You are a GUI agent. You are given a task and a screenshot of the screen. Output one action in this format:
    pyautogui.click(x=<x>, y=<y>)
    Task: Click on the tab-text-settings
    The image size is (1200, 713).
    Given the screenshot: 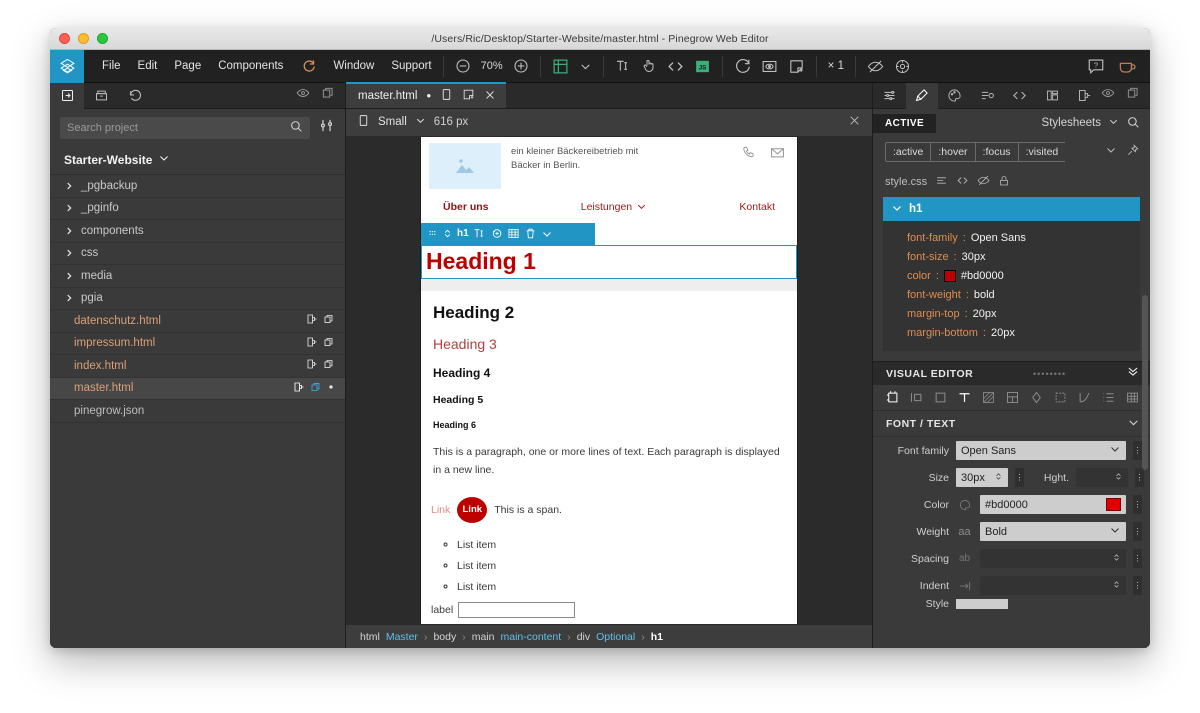 What is the action you would take?
    pyautogui.click(x=987, y=96)
    